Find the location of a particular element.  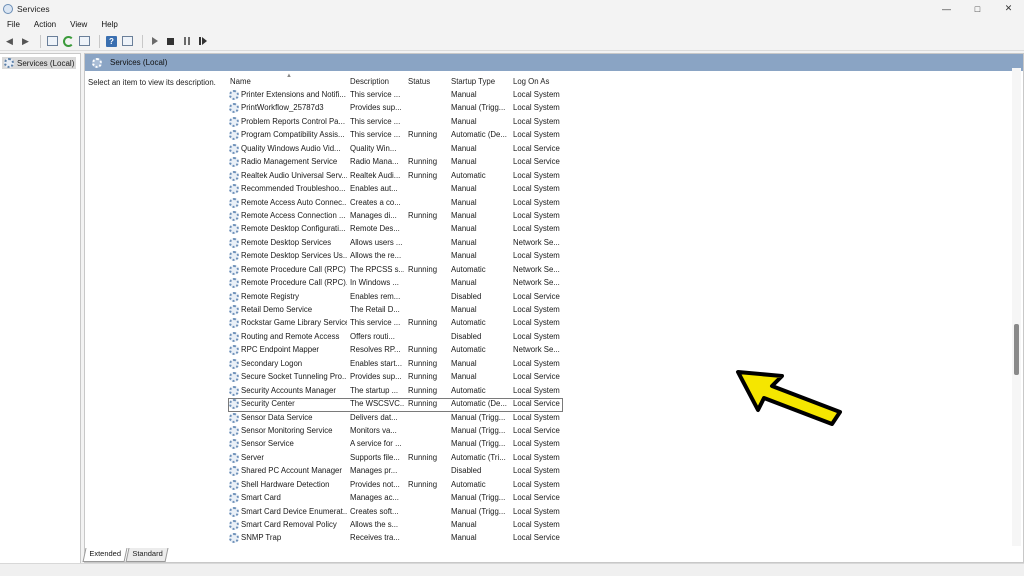

menu-bar: File Action View Help is located at coordinates (512, 24).